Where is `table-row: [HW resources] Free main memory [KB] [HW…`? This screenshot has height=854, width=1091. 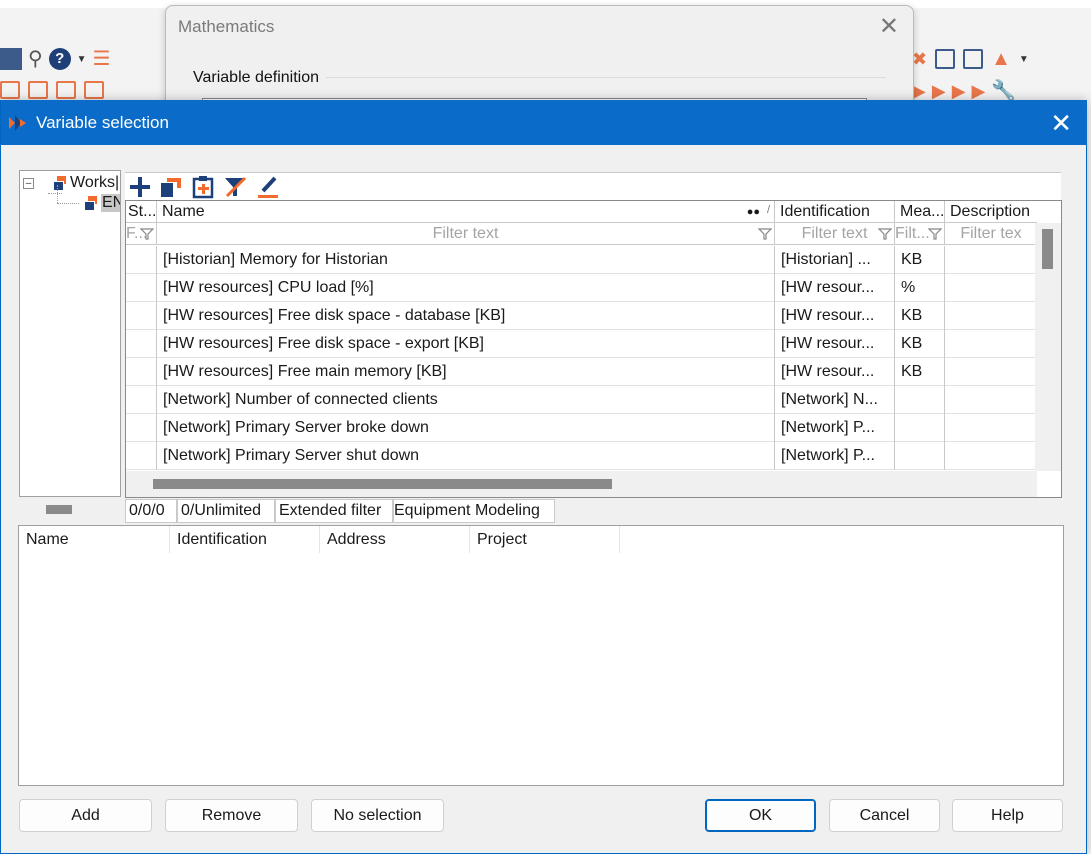
table-row: [HW resources] Free main memory [KB] [HW… is located at coordinates (581, 372).